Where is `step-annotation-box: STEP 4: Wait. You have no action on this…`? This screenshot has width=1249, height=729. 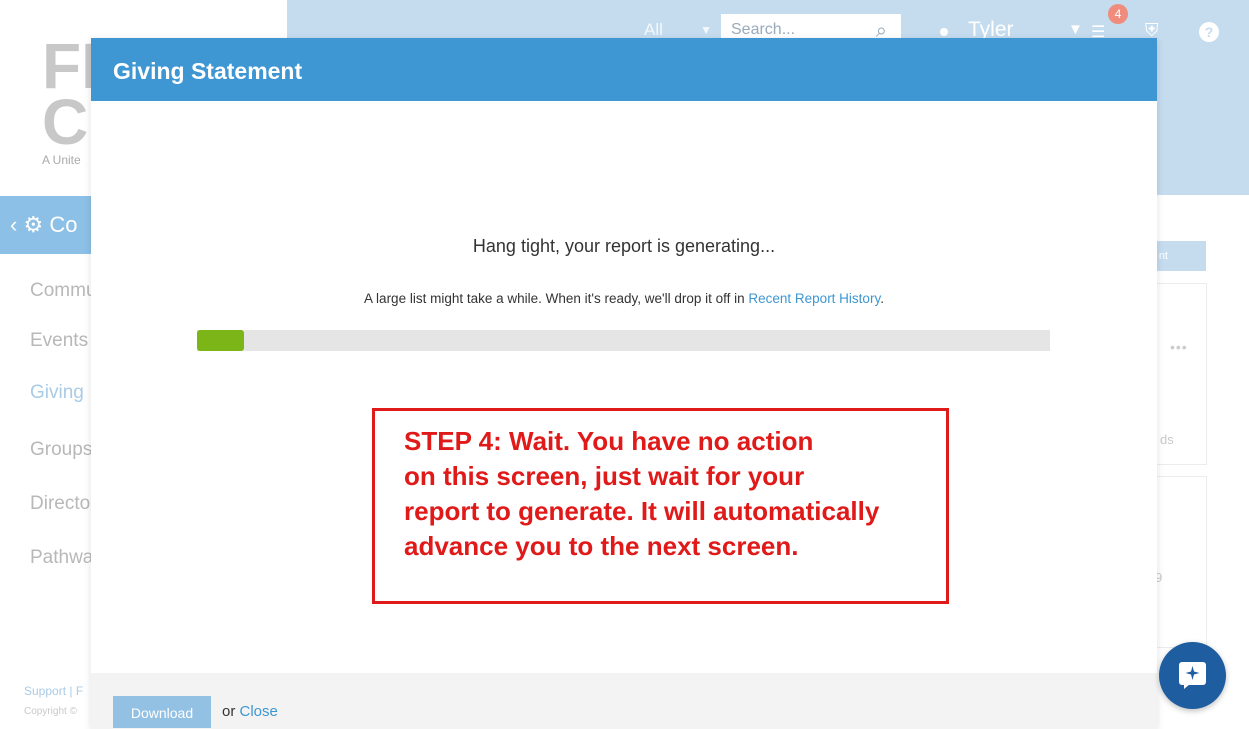
step-annotation-box: STEP 4: Wait. You have no action on this… is located at coordinates (660, 506).